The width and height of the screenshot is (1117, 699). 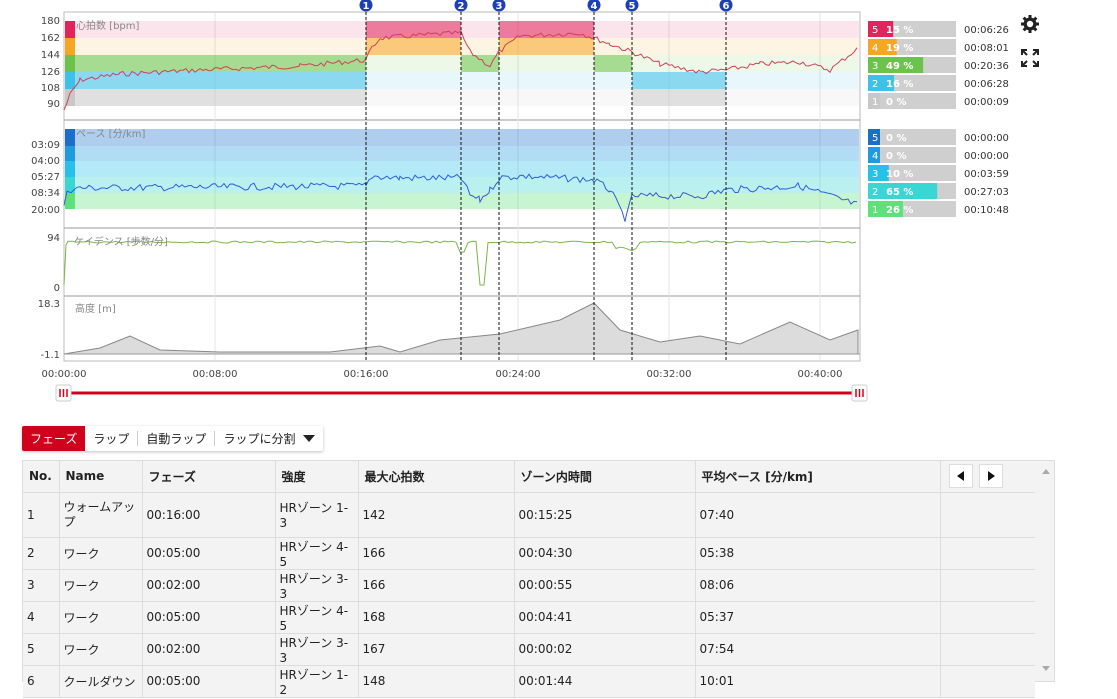 What do you see at coordinates (938, 209) in the screenshot?
I see `zone-legend-row: 1 26 % 00:10:48` at bounding box center [938, 209].